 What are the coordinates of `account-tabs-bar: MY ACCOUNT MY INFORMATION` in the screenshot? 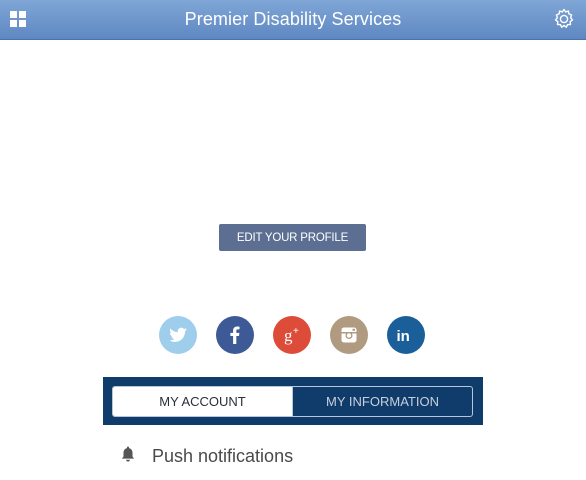 It's located at (293, 401).